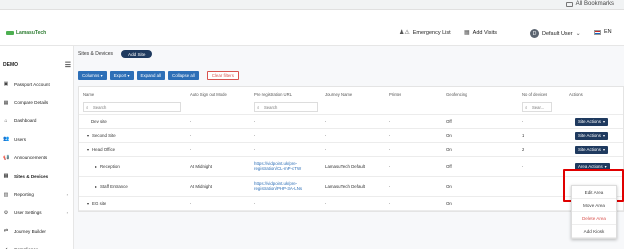  Describe the element at coordinates (351, 122) in the screenshot. I see `table-row: Dev site - - - - Off - Site Actions ▾` at that location.